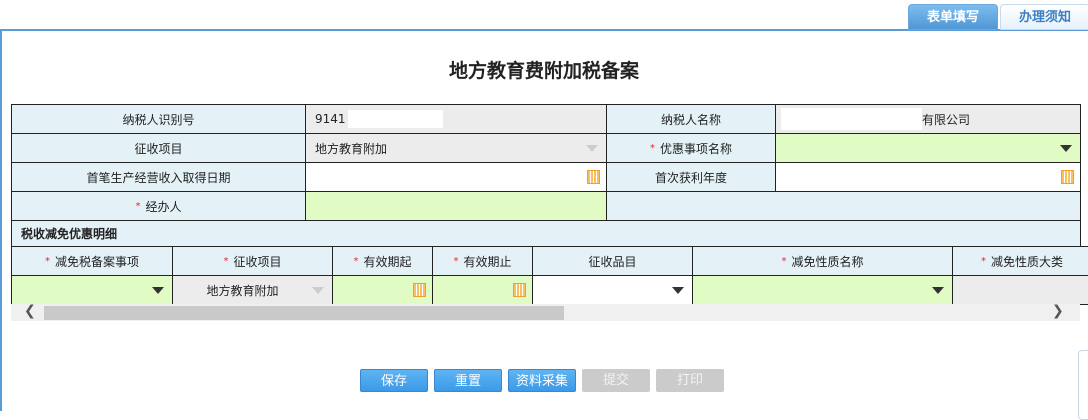  Describe the element at coordinates (1083, 385) in the screenshot. I see `side-help-widget` at that location.